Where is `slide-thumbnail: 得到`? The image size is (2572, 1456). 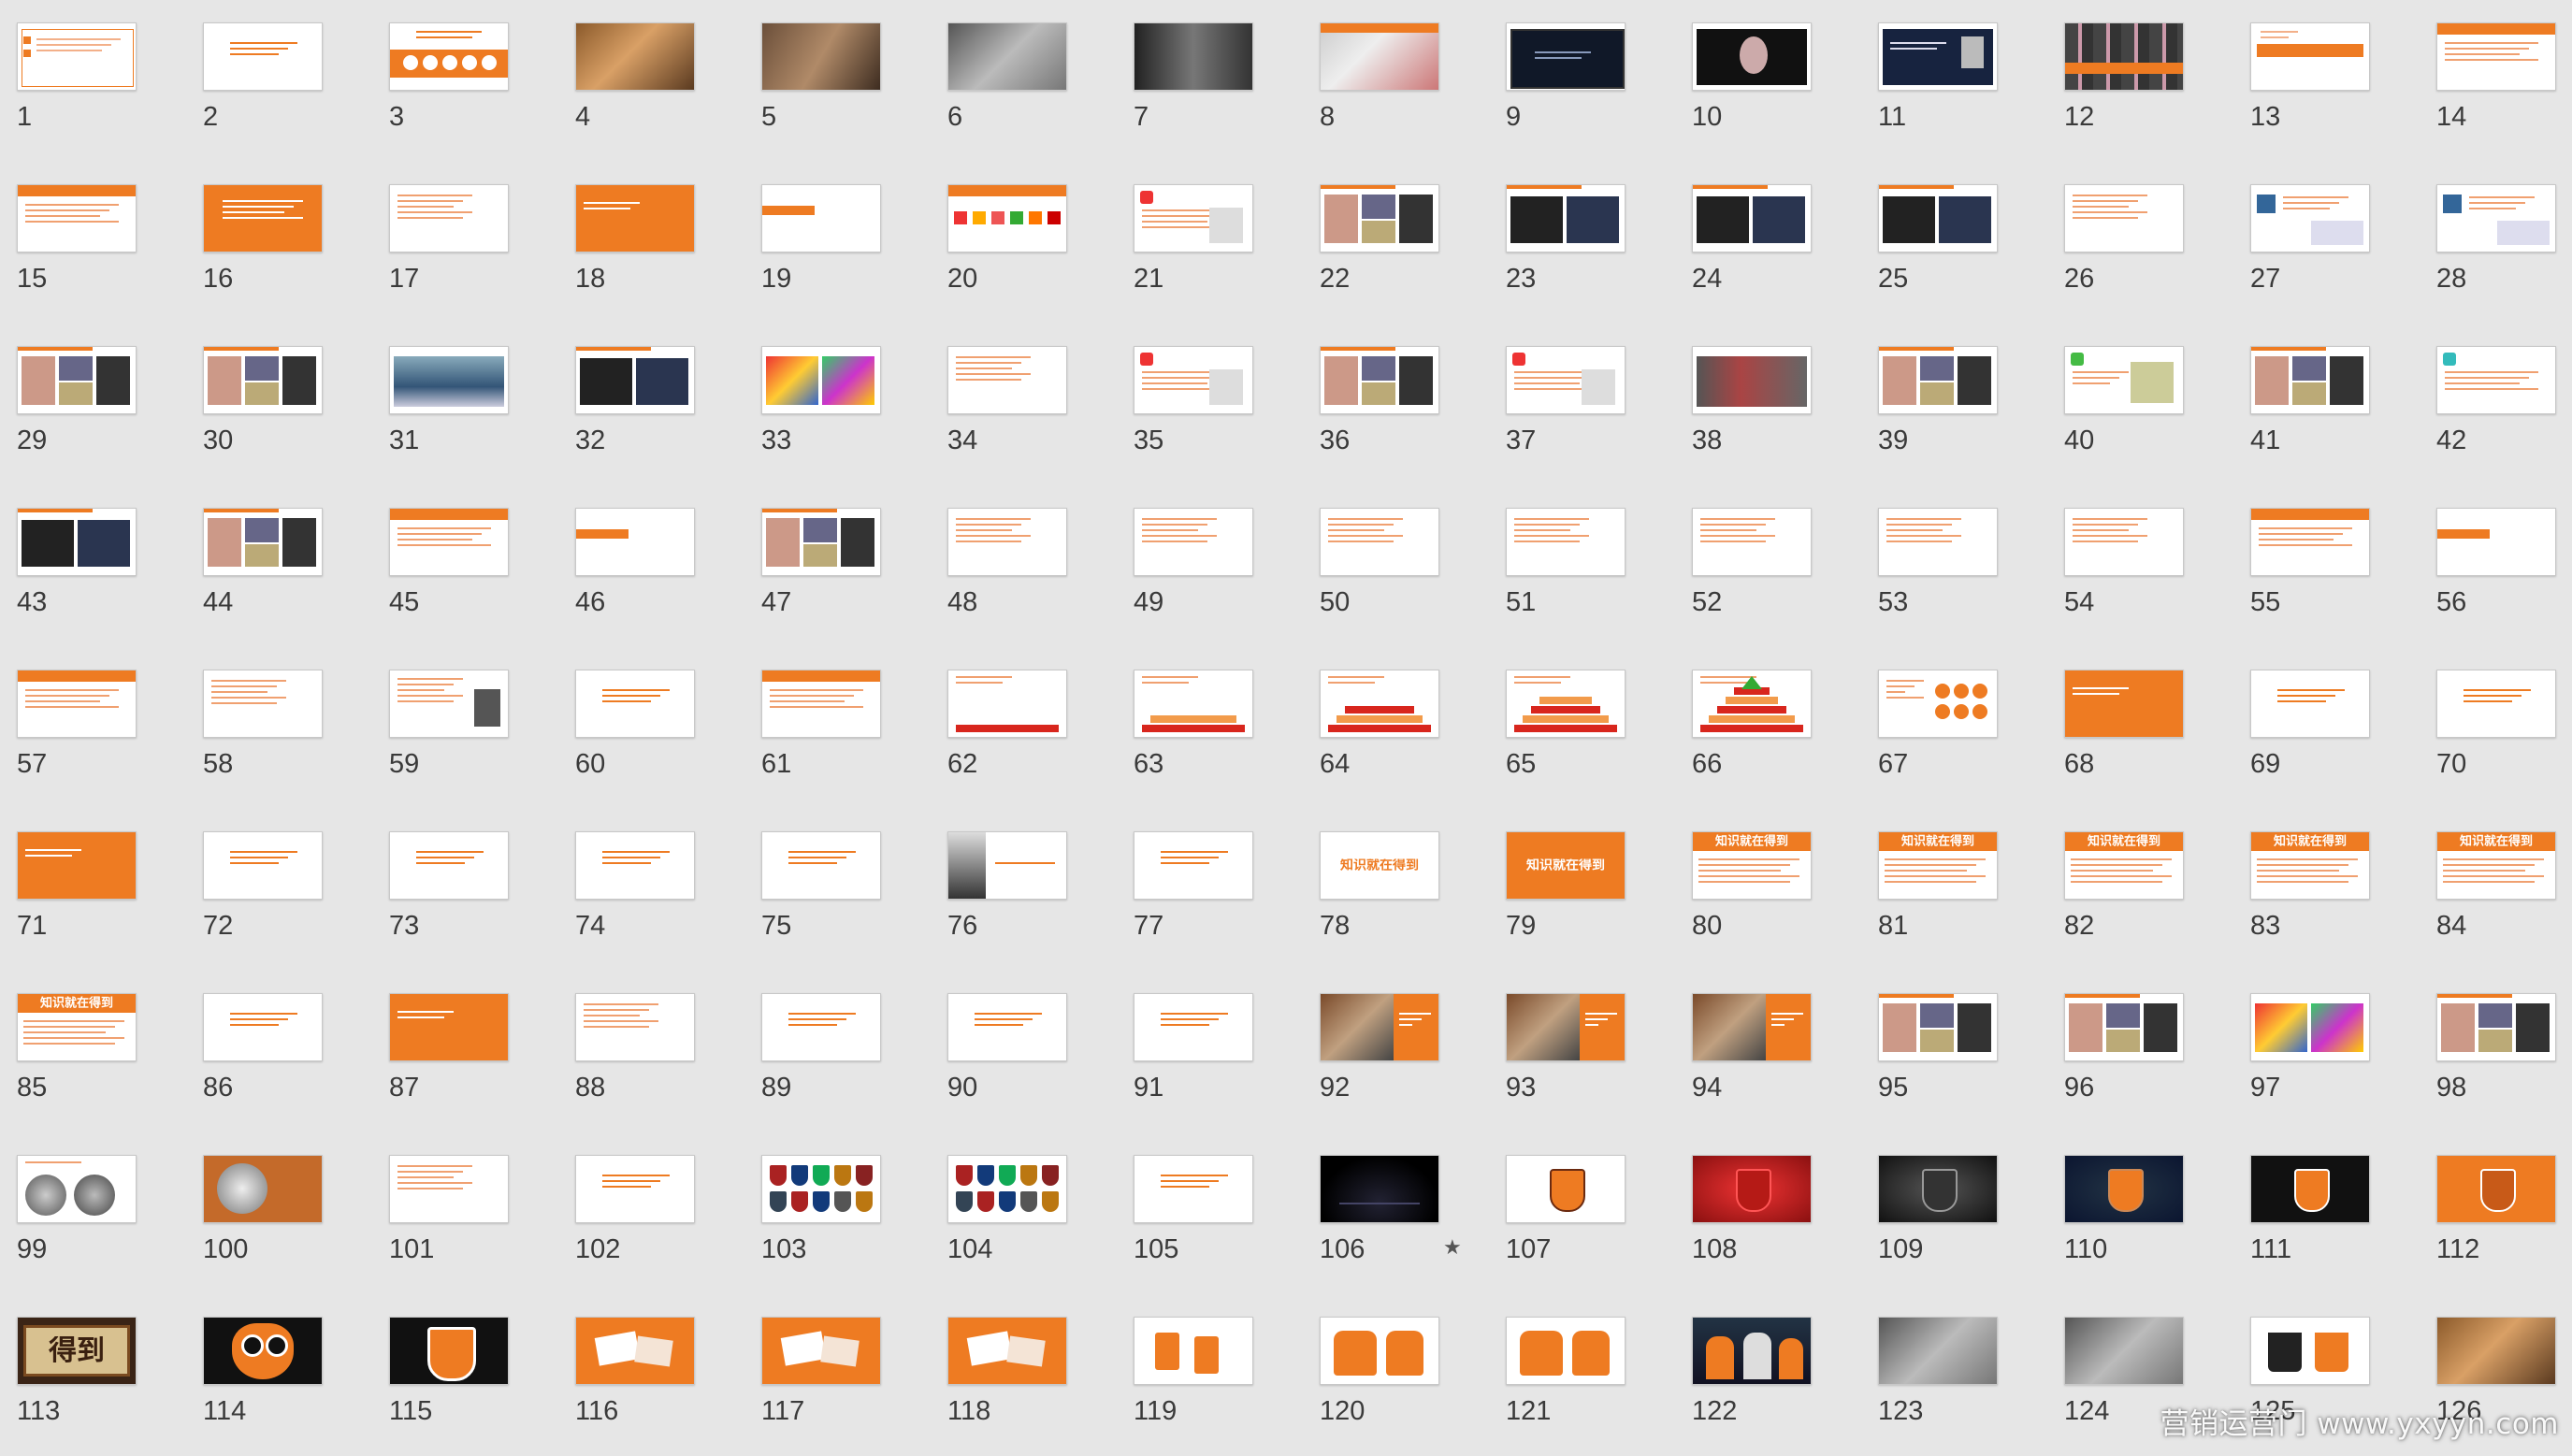 slide-thumbnail: 得到 is located at coordinates (77, 1351).